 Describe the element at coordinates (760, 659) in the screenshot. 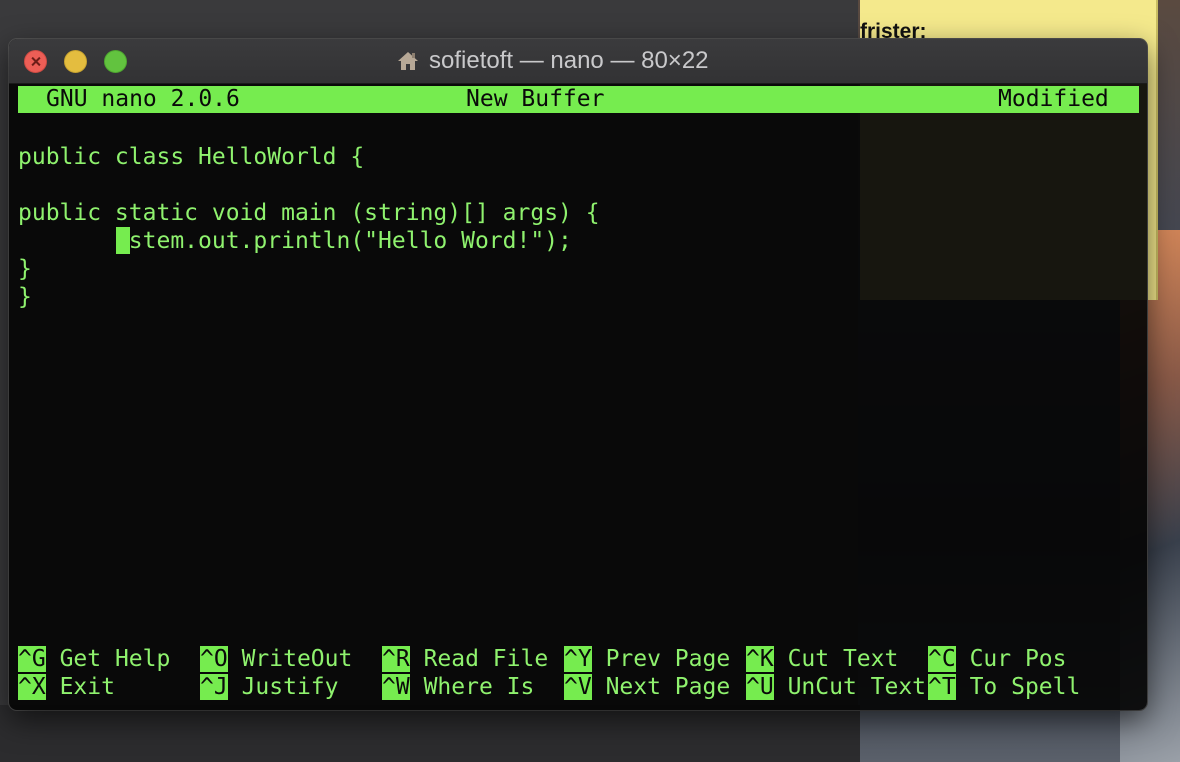

I see `shortcut-key: ^K` at that location.